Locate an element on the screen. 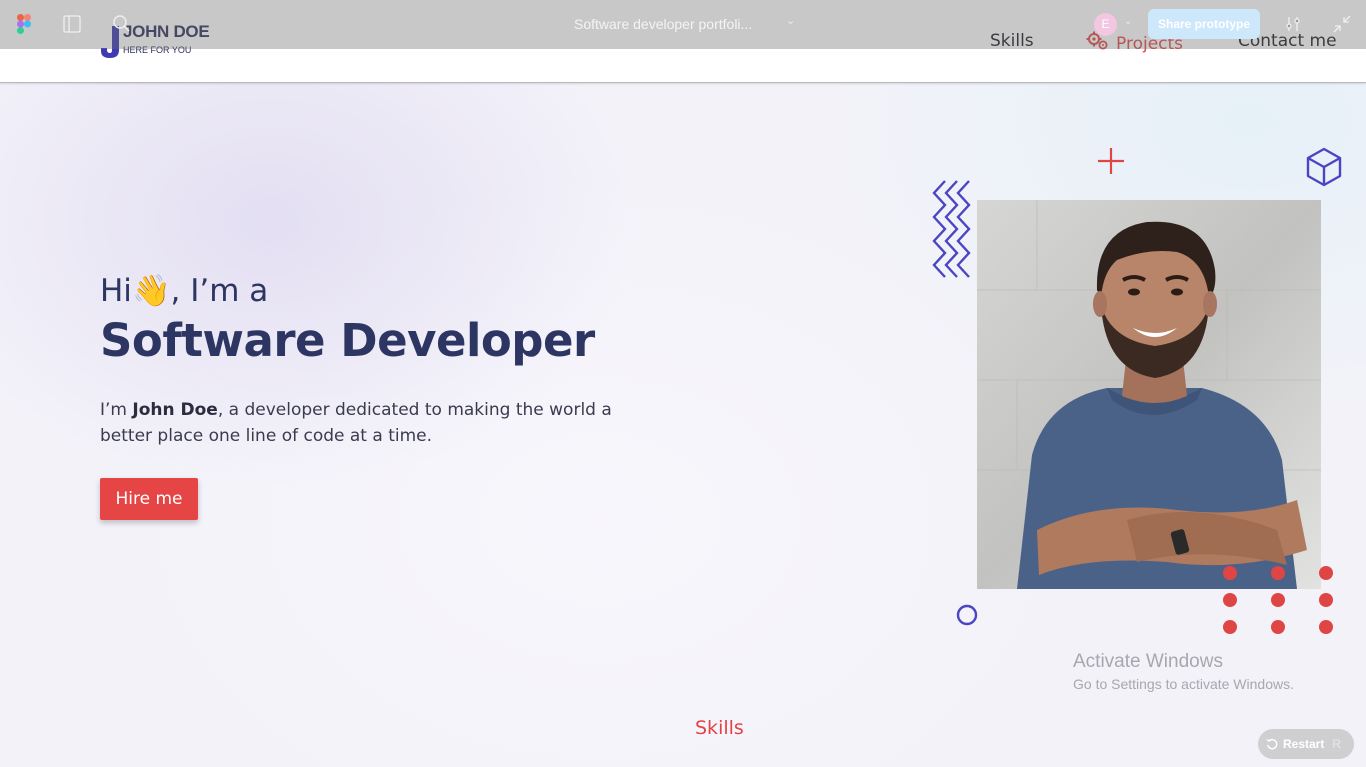 The height and width of the screenshot is (767, 1366). activate-windows-subtitle: Go to Settings to activate Windows. is located at coordinates (1183, 684).